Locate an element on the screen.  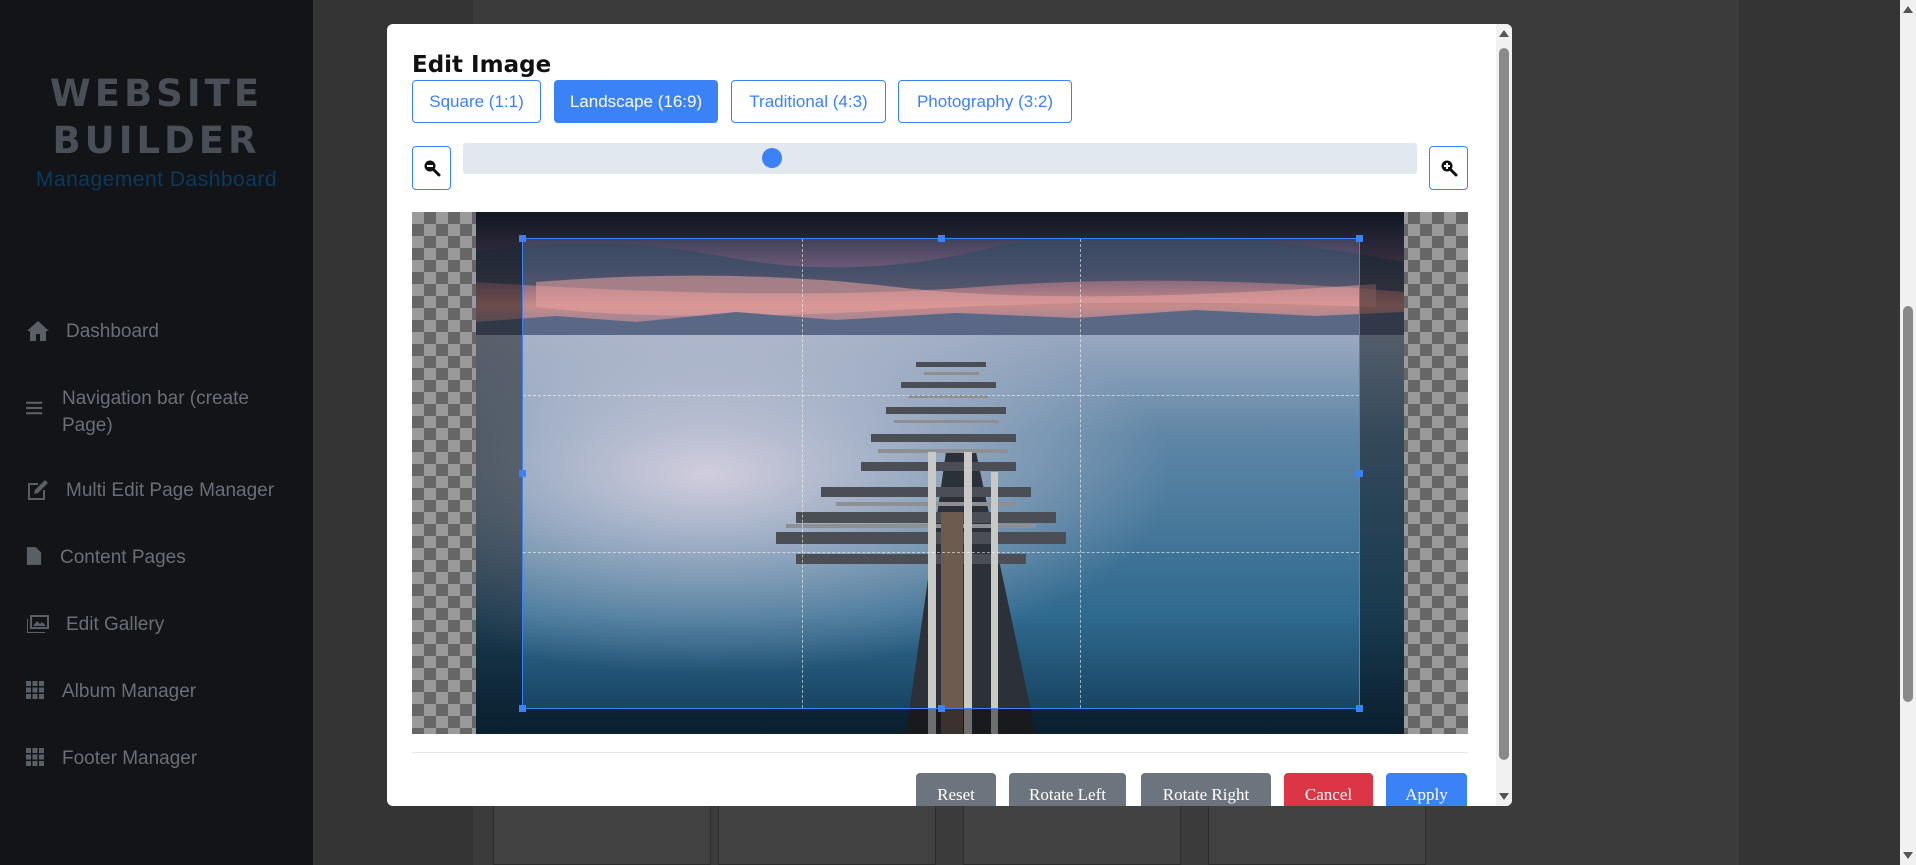
zoom-out-button is located at coordinates (431, 168).